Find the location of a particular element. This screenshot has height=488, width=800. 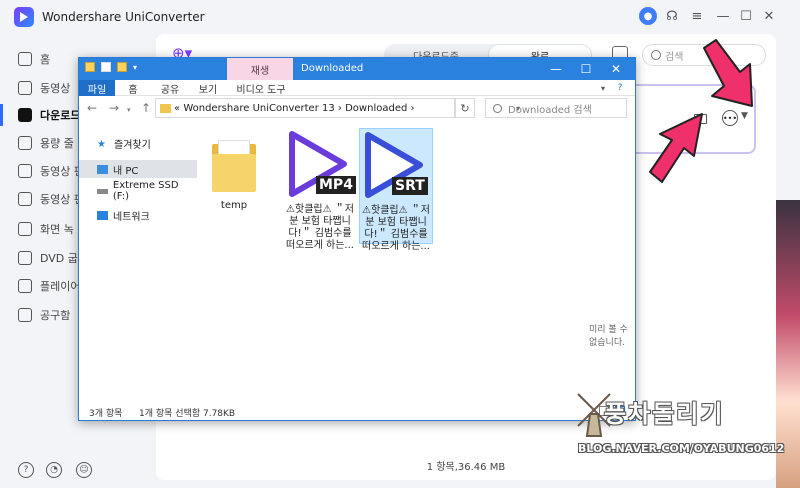

more-options-icon: ••• is located at coordinates (730, 118).